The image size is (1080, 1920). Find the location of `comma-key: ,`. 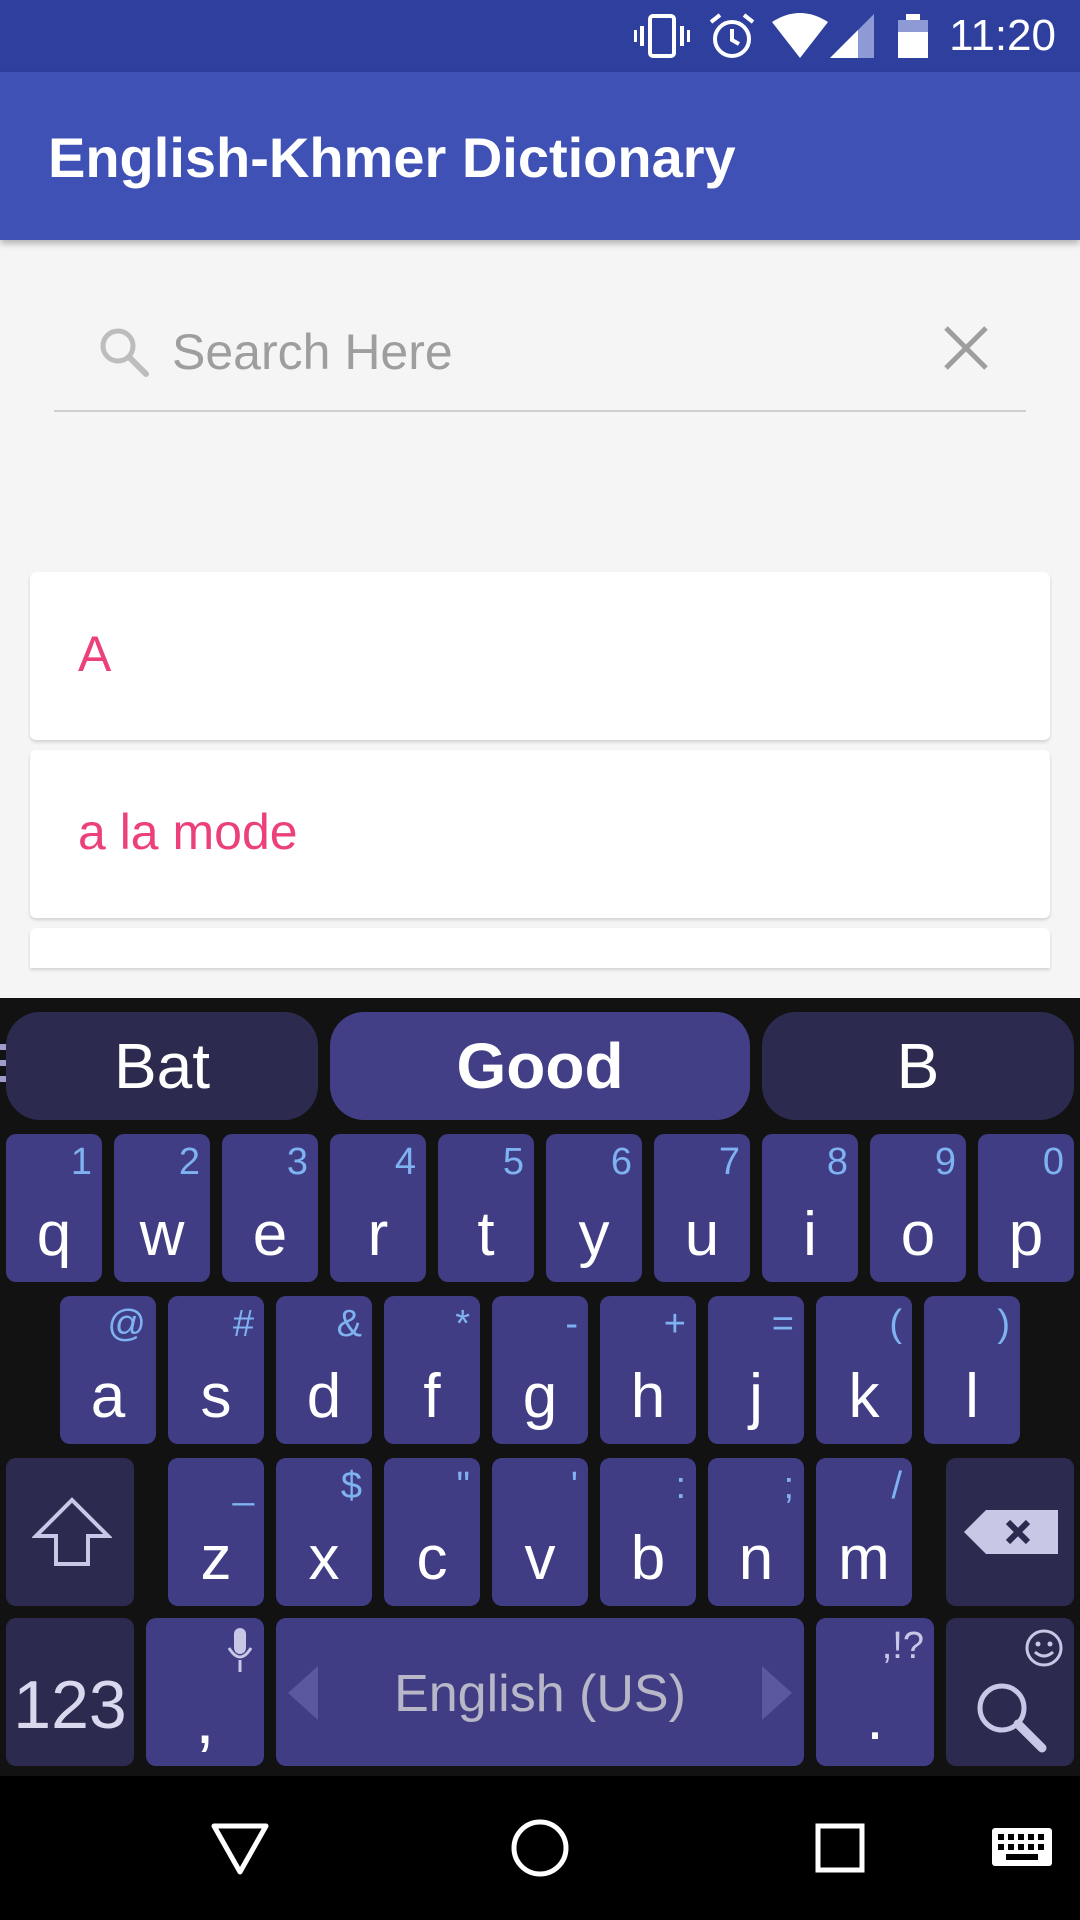

comma-key: , is located at coordinates (205, 1692).